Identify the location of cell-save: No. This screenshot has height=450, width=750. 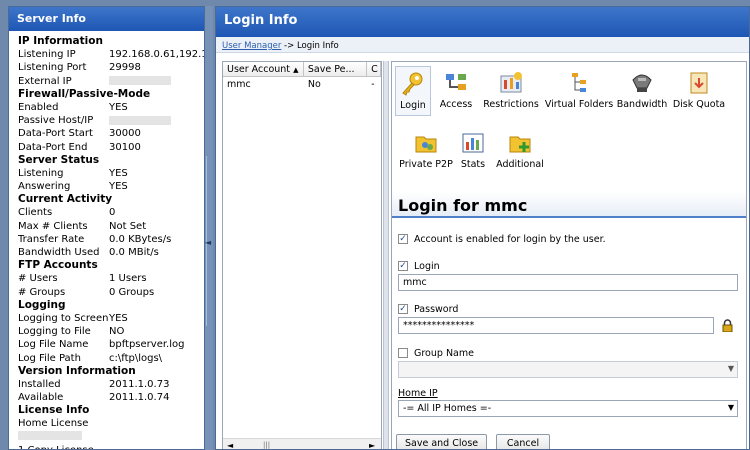
(314, 84).